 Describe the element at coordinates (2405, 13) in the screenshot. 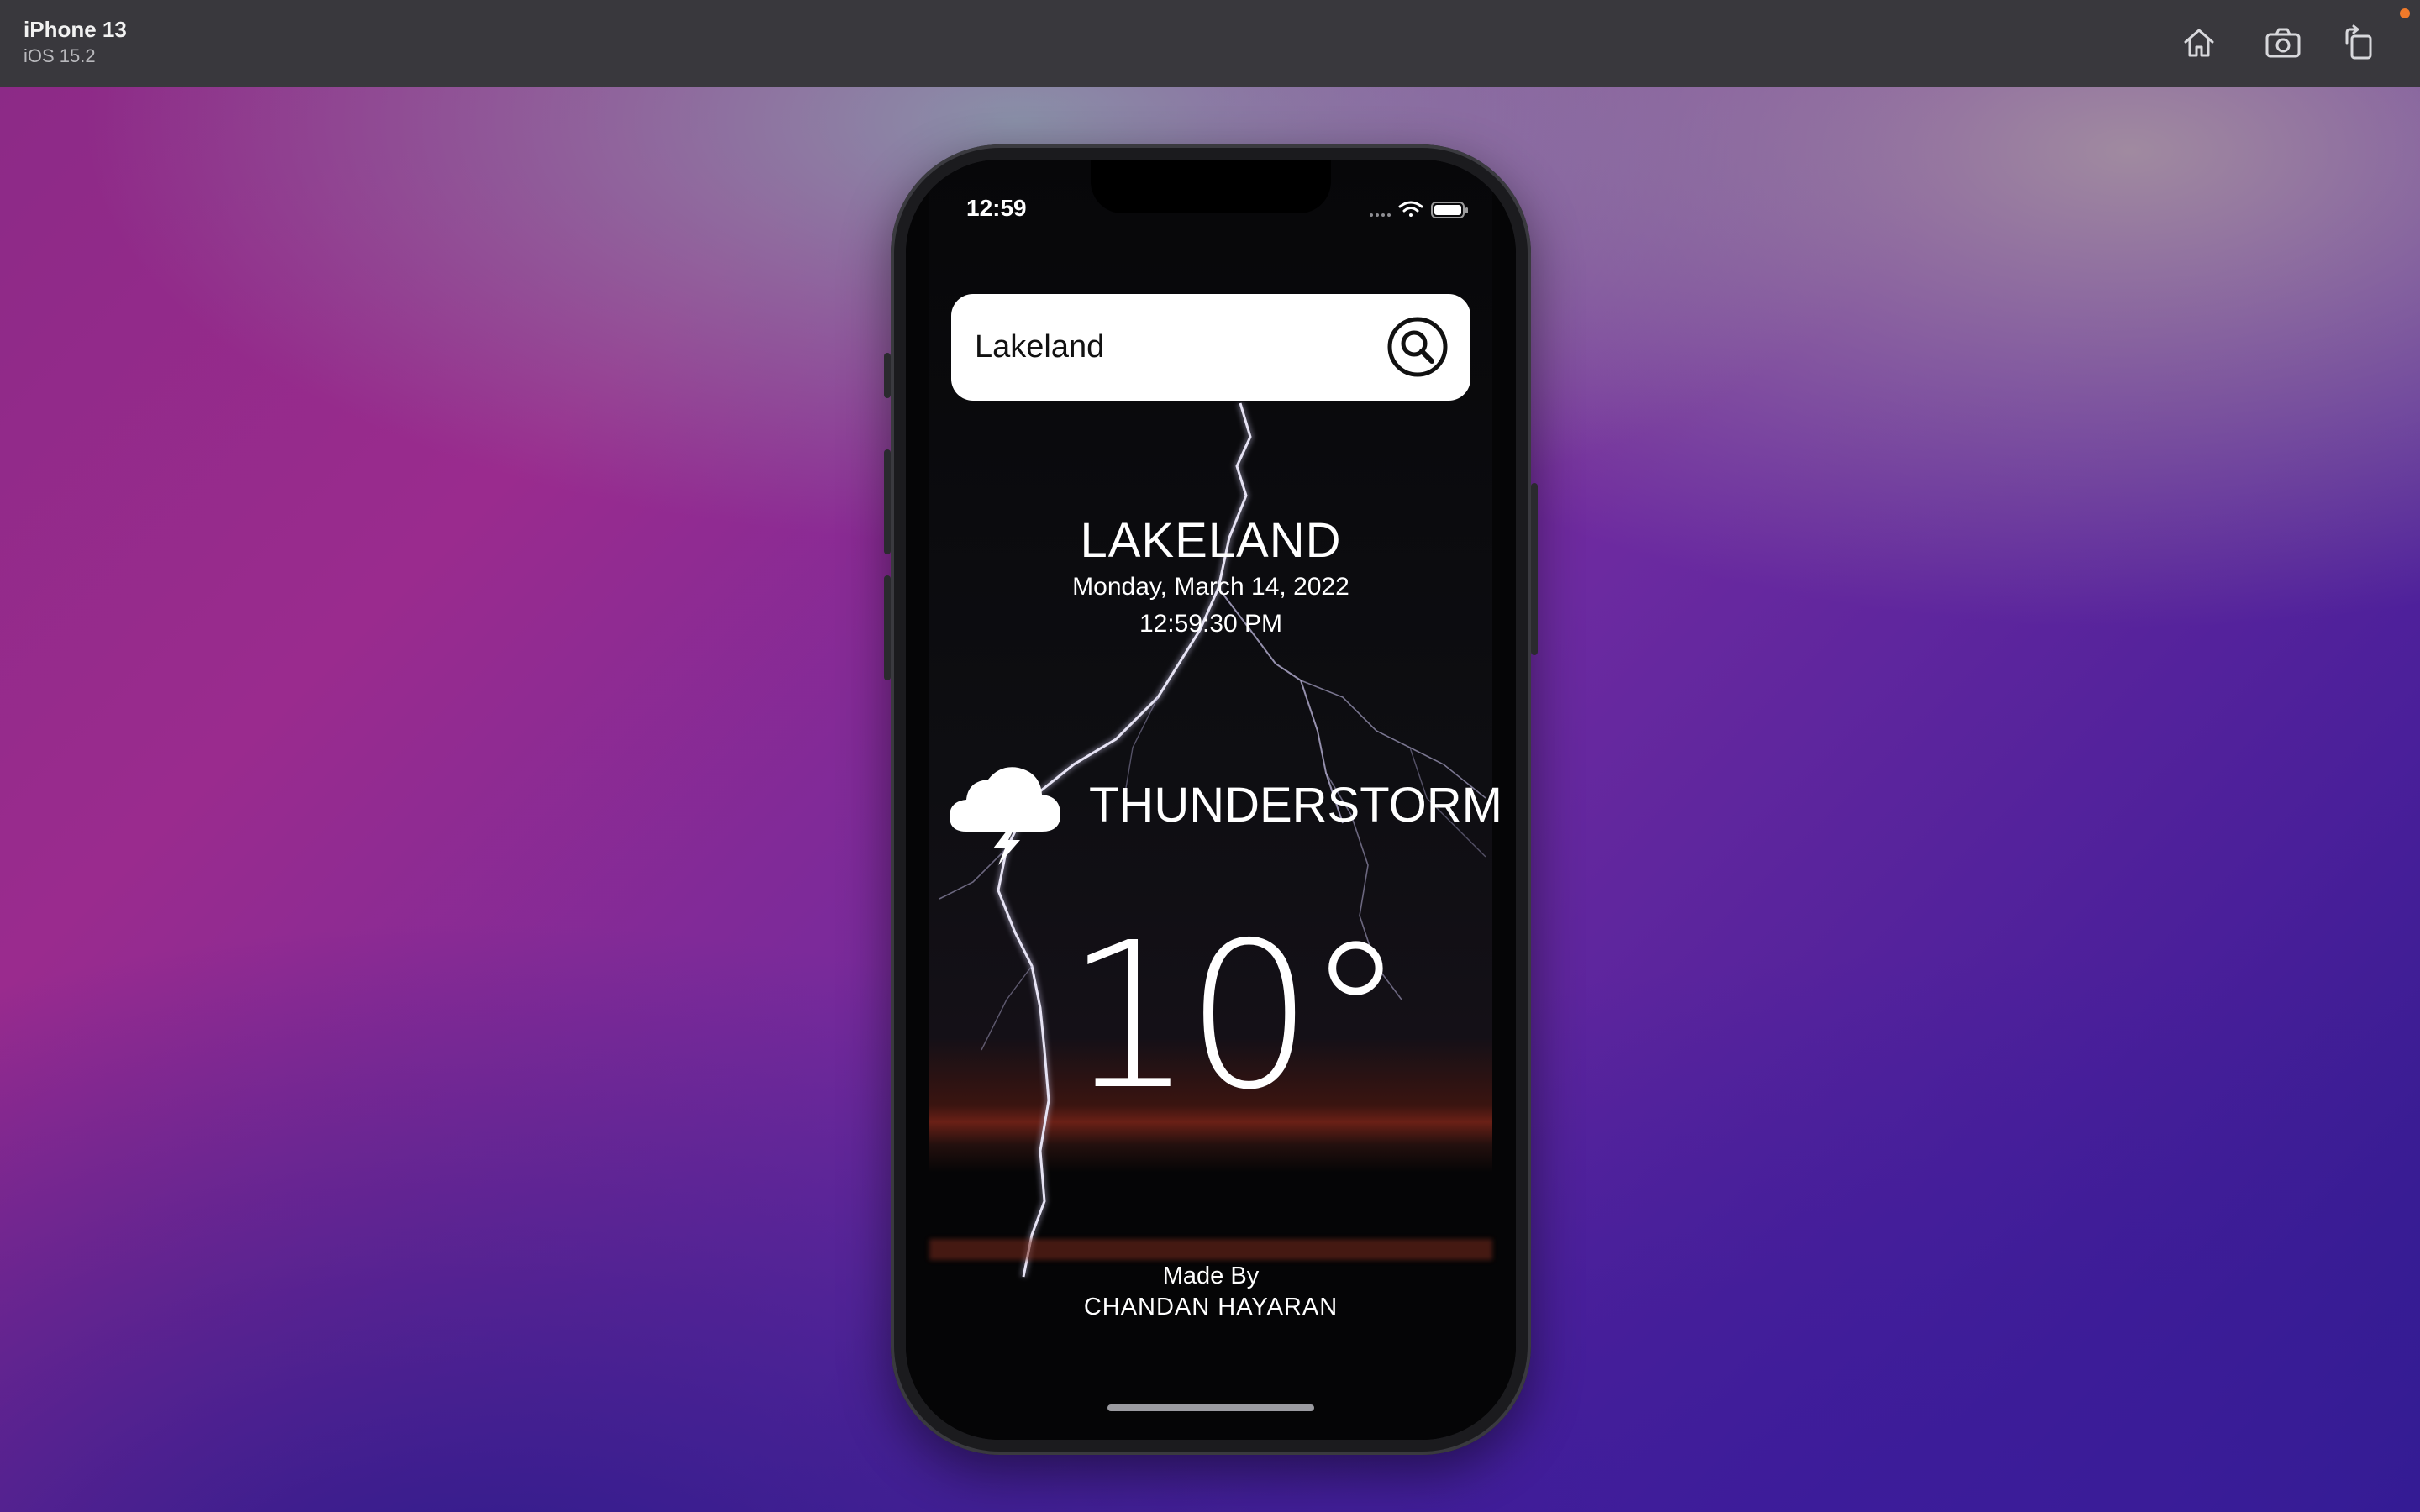

I see `notification-dot` at that location.